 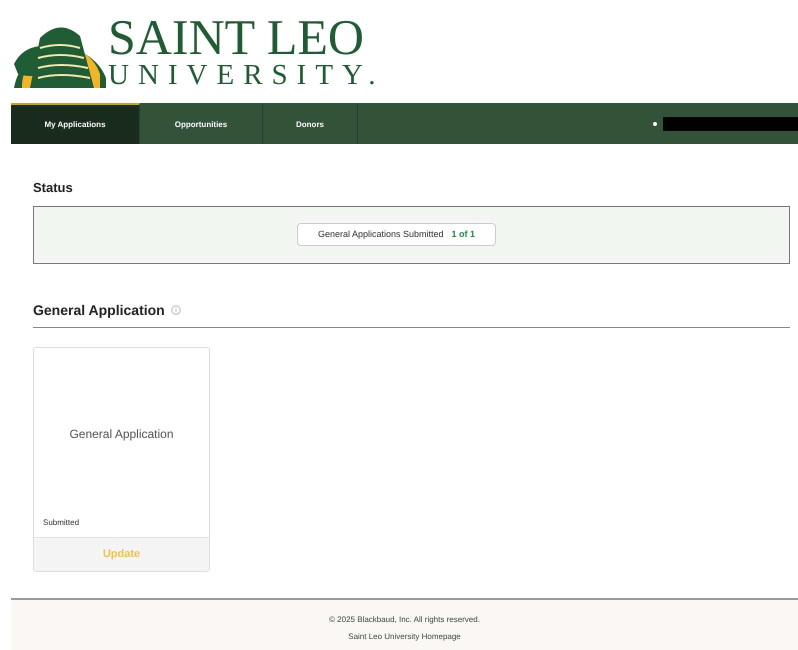 What do you see at coordinates (61, 522) in the screenshot?
I see `card-status: Submitted` at bounding box center [61, 522].